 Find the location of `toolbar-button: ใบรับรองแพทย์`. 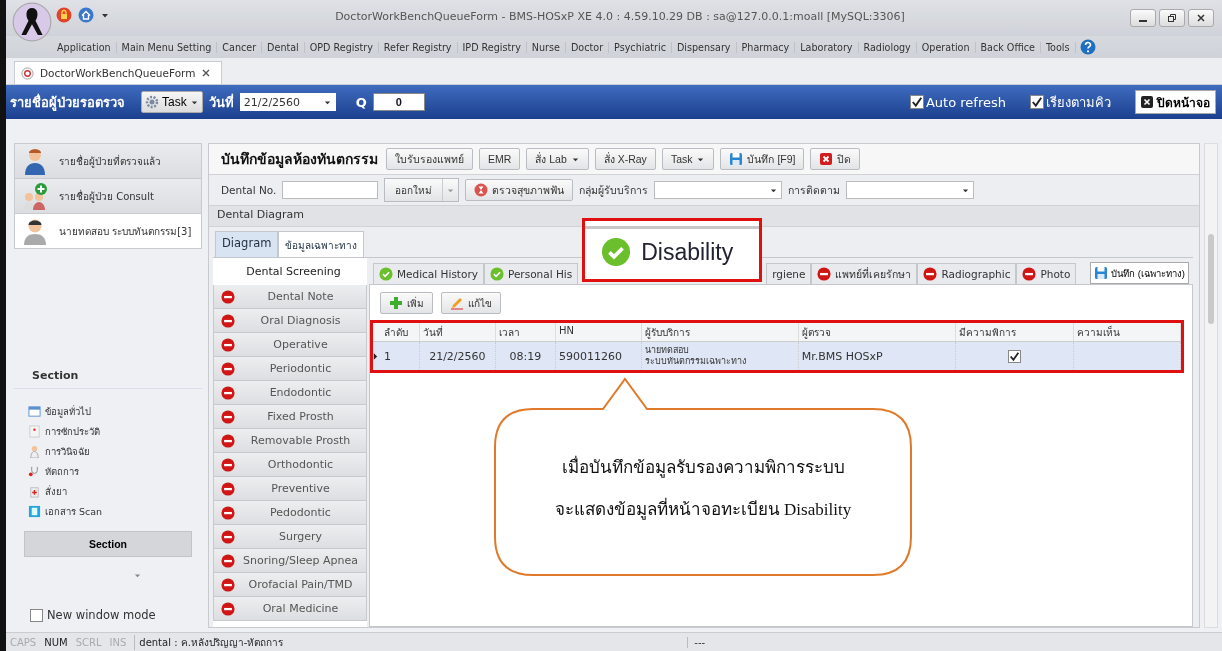

toolbar-button: ใบรับรองแพทย์ is located at coordinates (429, 159).